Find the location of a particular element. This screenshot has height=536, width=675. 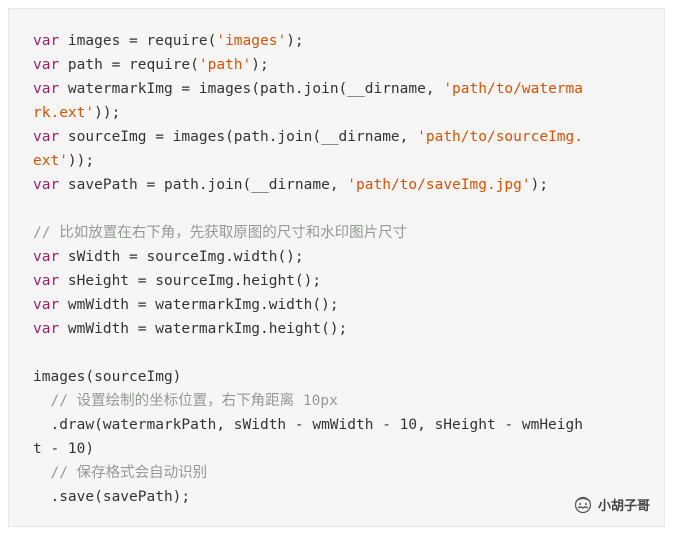

code-text: sWidth = sourceImg.width(); is located at coordinates (181, 257).